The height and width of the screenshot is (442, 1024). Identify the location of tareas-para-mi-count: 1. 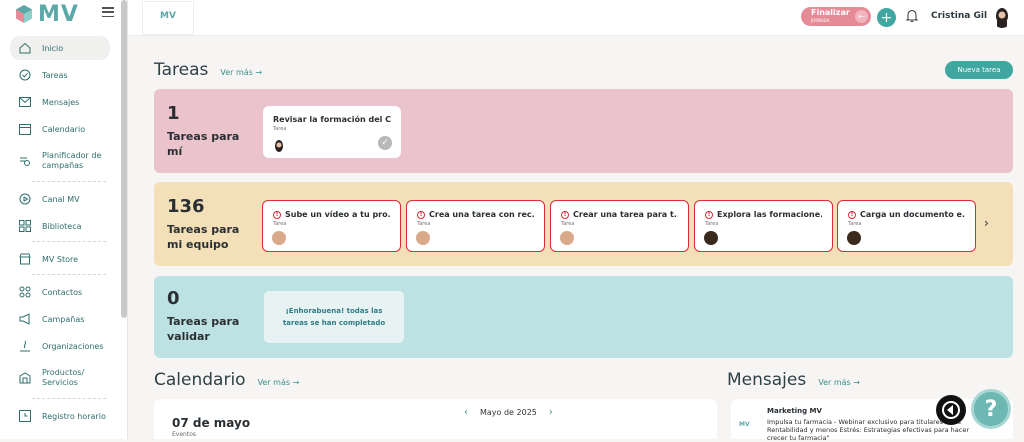
(173, 113).